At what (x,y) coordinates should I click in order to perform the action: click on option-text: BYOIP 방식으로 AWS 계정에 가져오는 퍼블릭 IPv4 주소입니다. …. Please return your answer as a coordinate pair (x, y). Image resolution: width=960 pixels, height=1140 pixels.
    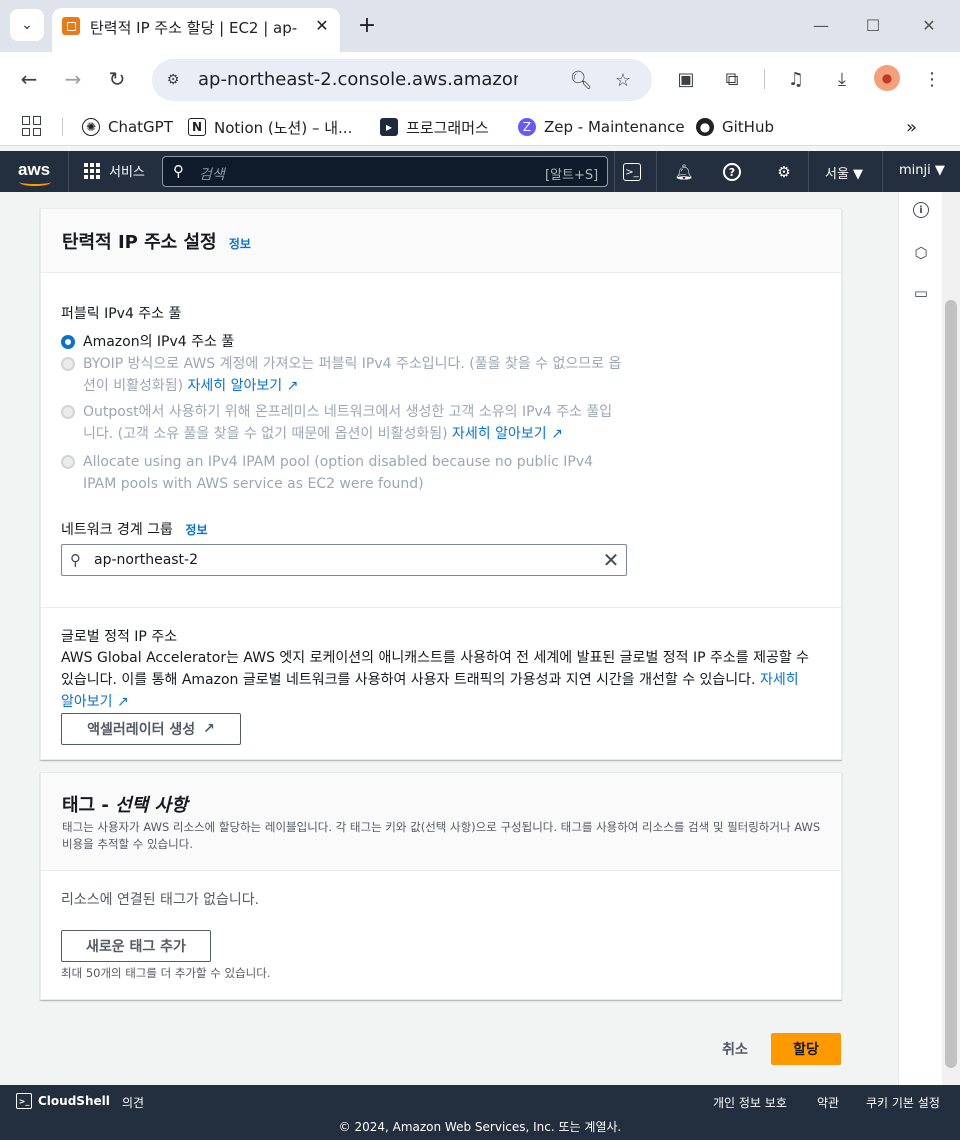
    Looking at the image, I should click on (353, 375).